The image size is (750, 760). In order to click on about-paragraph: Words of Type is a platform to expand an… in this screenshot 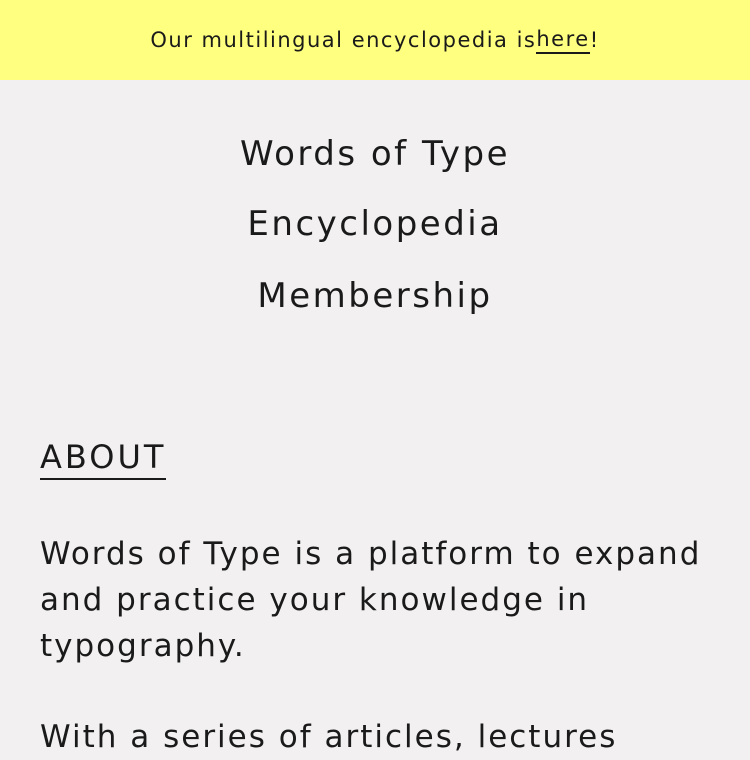, I will do `click(371, 600)`.